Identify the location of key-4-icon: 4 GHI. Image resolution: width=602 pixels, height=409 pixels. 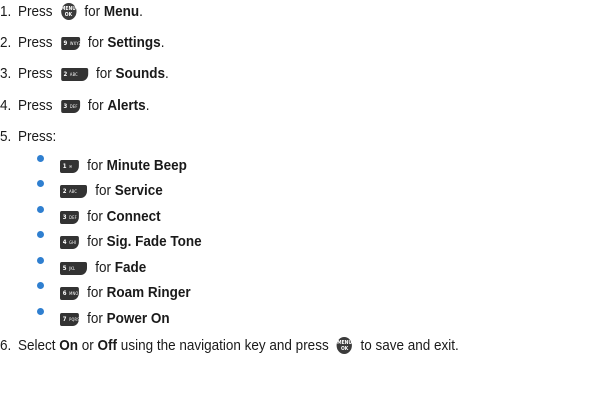
(69, 242).